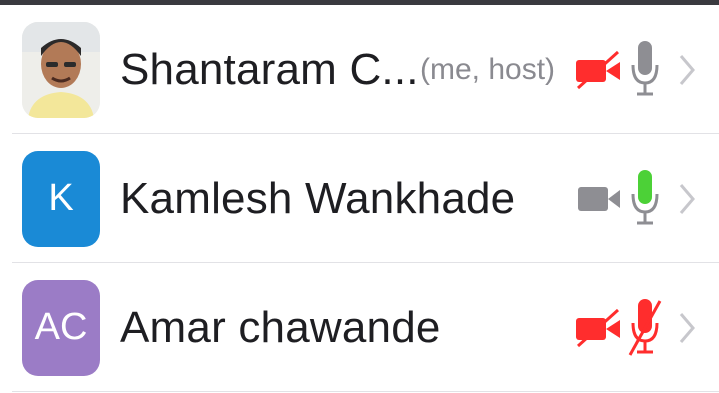 The height and width of the screenshot is (393, 719). Describe the element at coordinates (645, 328) in the screenshot. I see `microphone-muted-icon` at that location.